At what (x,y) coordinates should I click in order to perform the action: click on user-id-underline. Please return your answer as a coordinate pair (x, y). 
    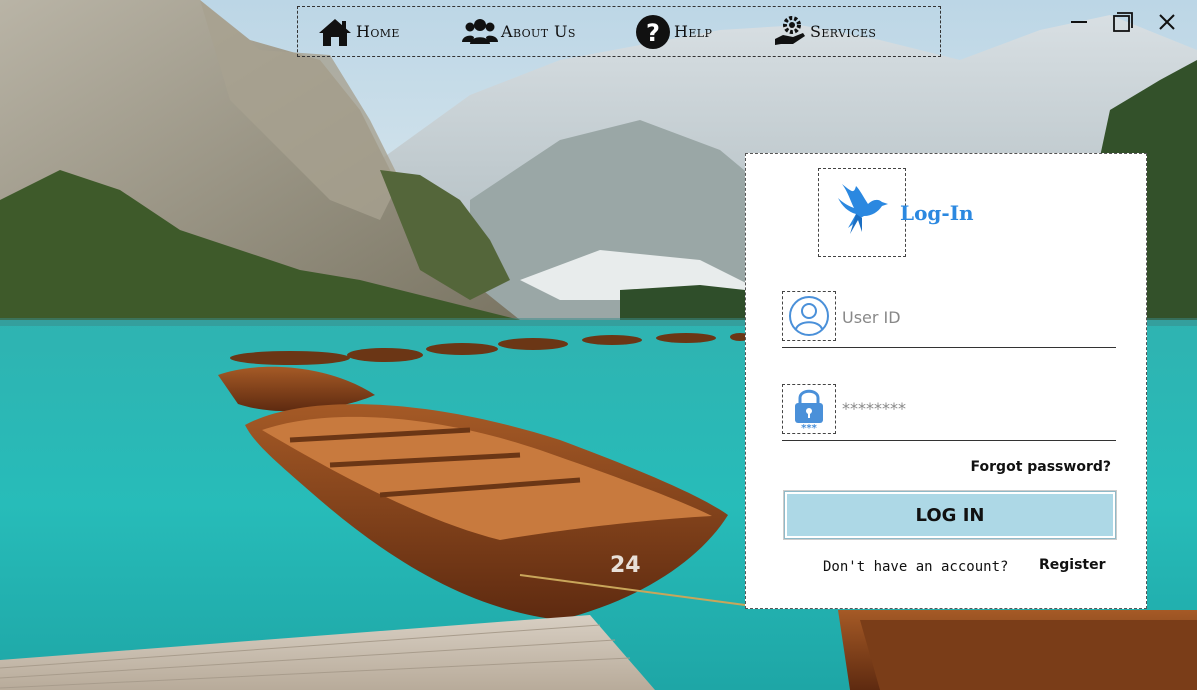
    Looking at the image, I should click on (949, 347).